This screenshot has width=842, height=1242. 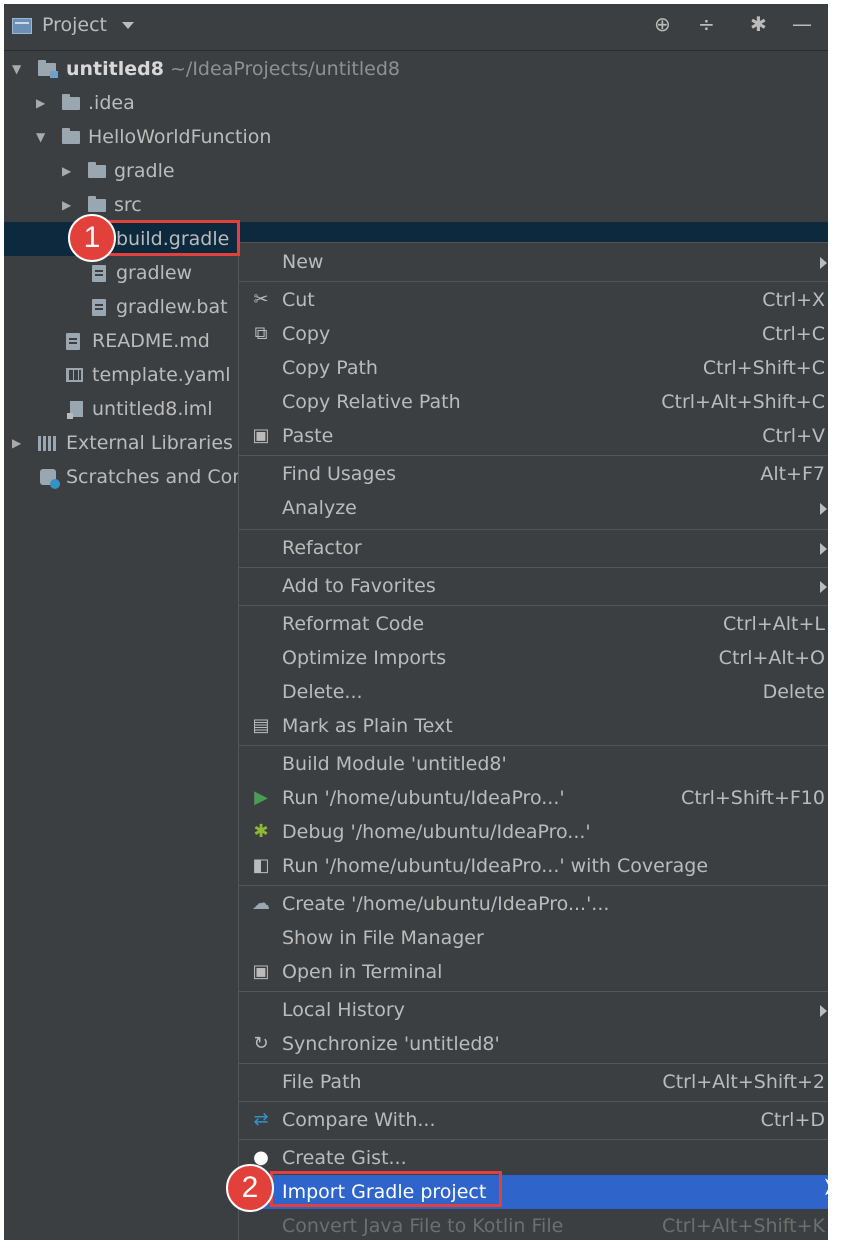 What do you see at coordinates (261, 971) in the screenshot?
I see `terminal-icon: ▣` at bounding box center [261, 971].